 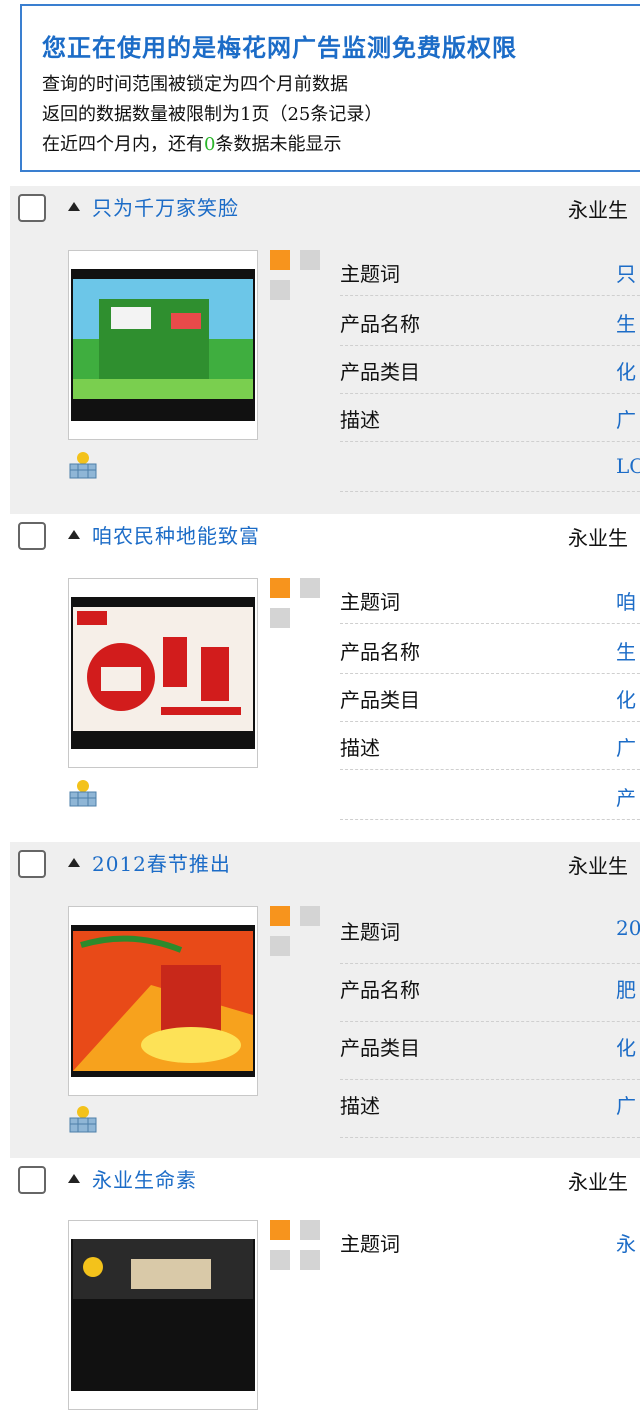 I want to click on notice-title: 您正在使用的是梅花网广告监测免费版权限, so click(x=279, y=47).